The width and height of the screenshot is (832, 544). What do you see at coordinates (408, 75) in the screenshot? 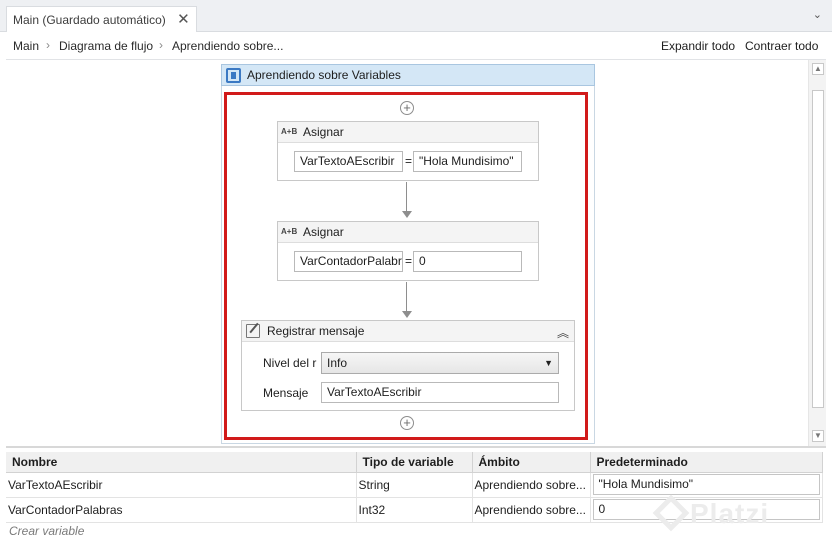
I see `sequence-header: Aprendiendo sobre Variables` at bounding box center [408, 75].